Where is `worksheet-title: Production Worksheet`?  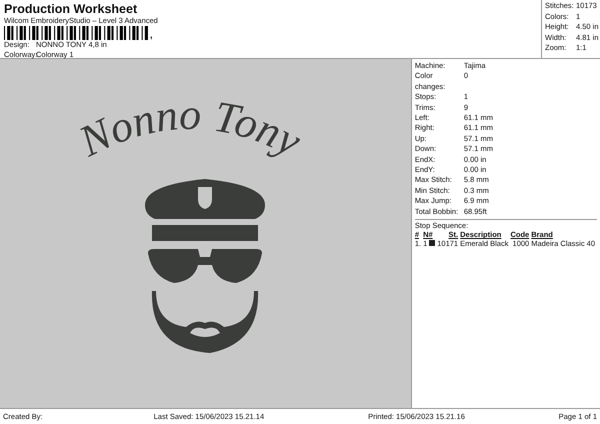
worksheet-title: Production Worksheet is located at coordinates (71, 9).